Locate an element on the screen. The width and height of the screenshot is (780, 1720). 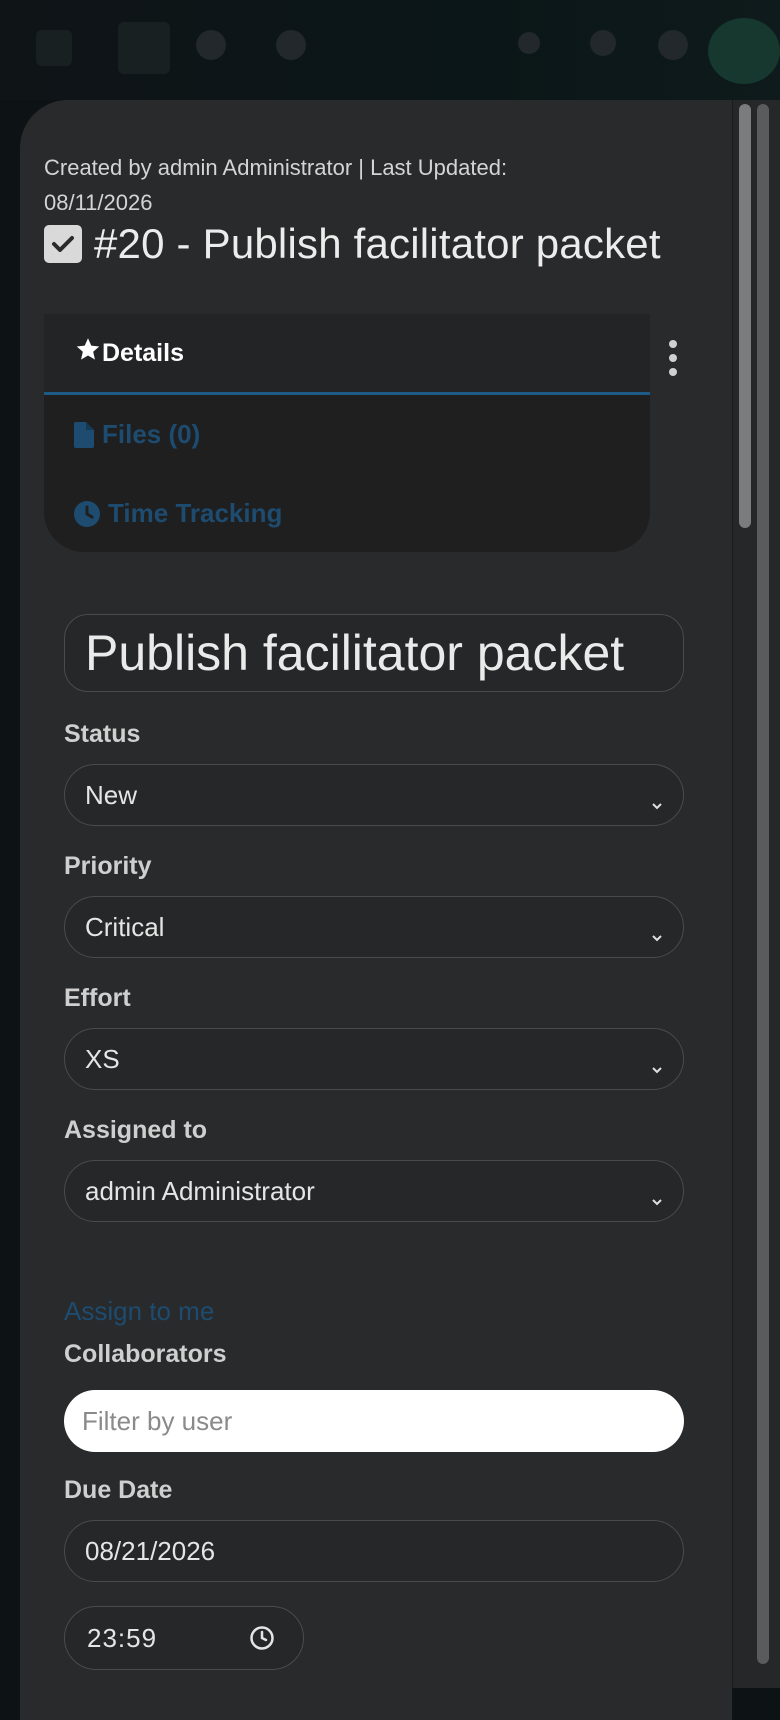
due-date-value: 08/21/2026 is located at coordinates (150, 1550).